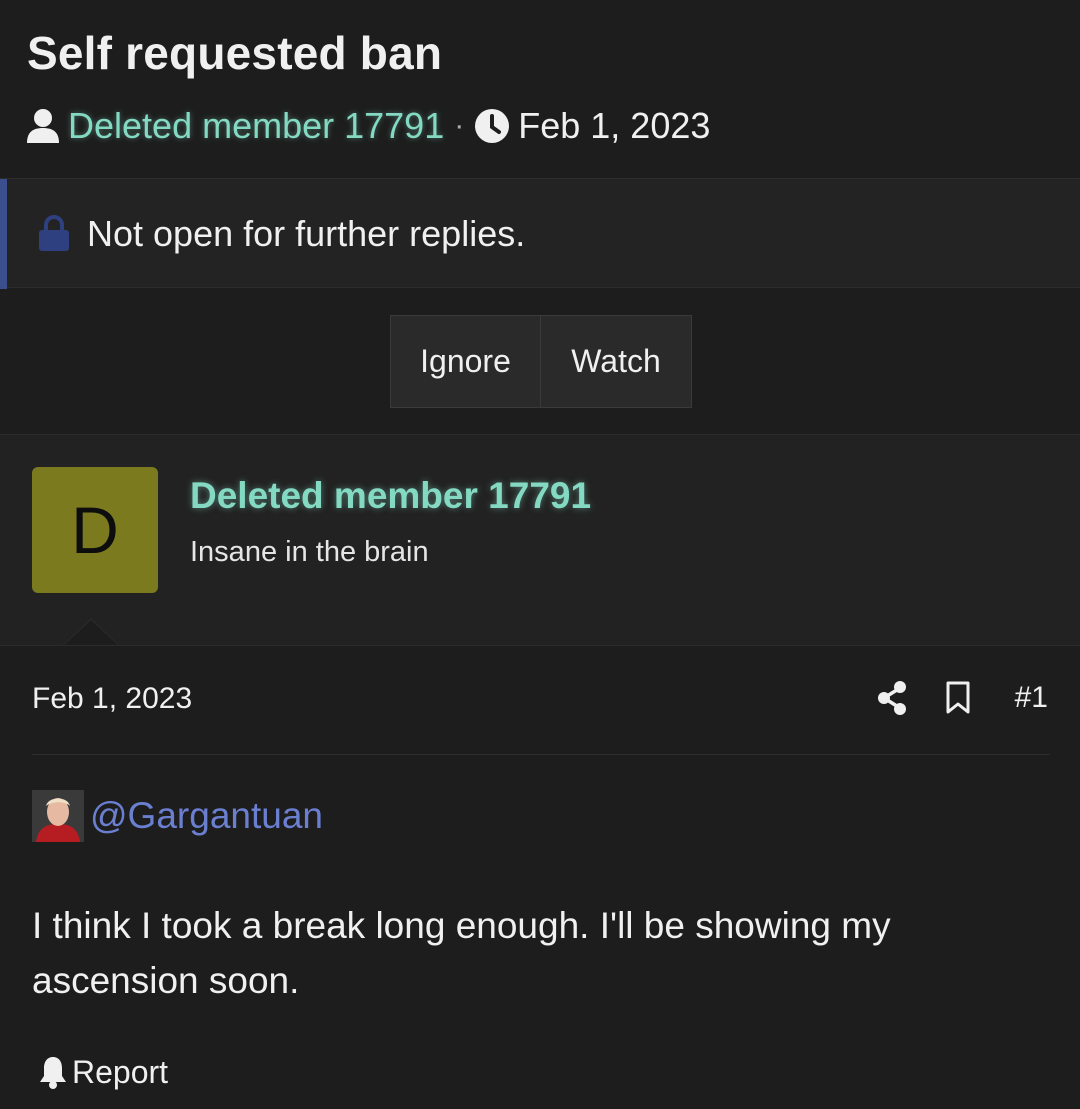 Image resolution: width=1080 pixels, height=1109 pixels. I want to click on user-block-pointer-inner, so click(91, 633).